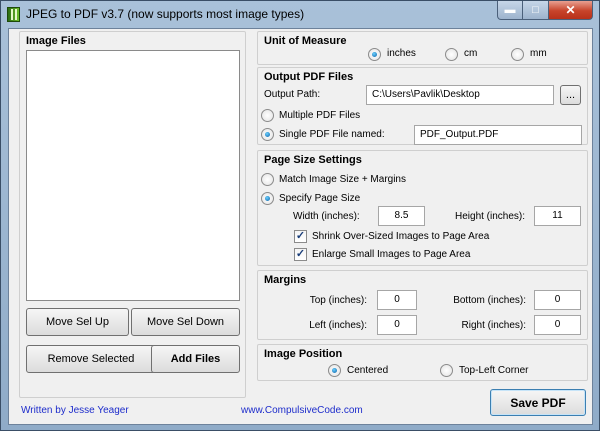 The width and height of the screenshot is (600, 431). I want to click on bottom-margin-label: Bottom (inches):, so click(489, 300).